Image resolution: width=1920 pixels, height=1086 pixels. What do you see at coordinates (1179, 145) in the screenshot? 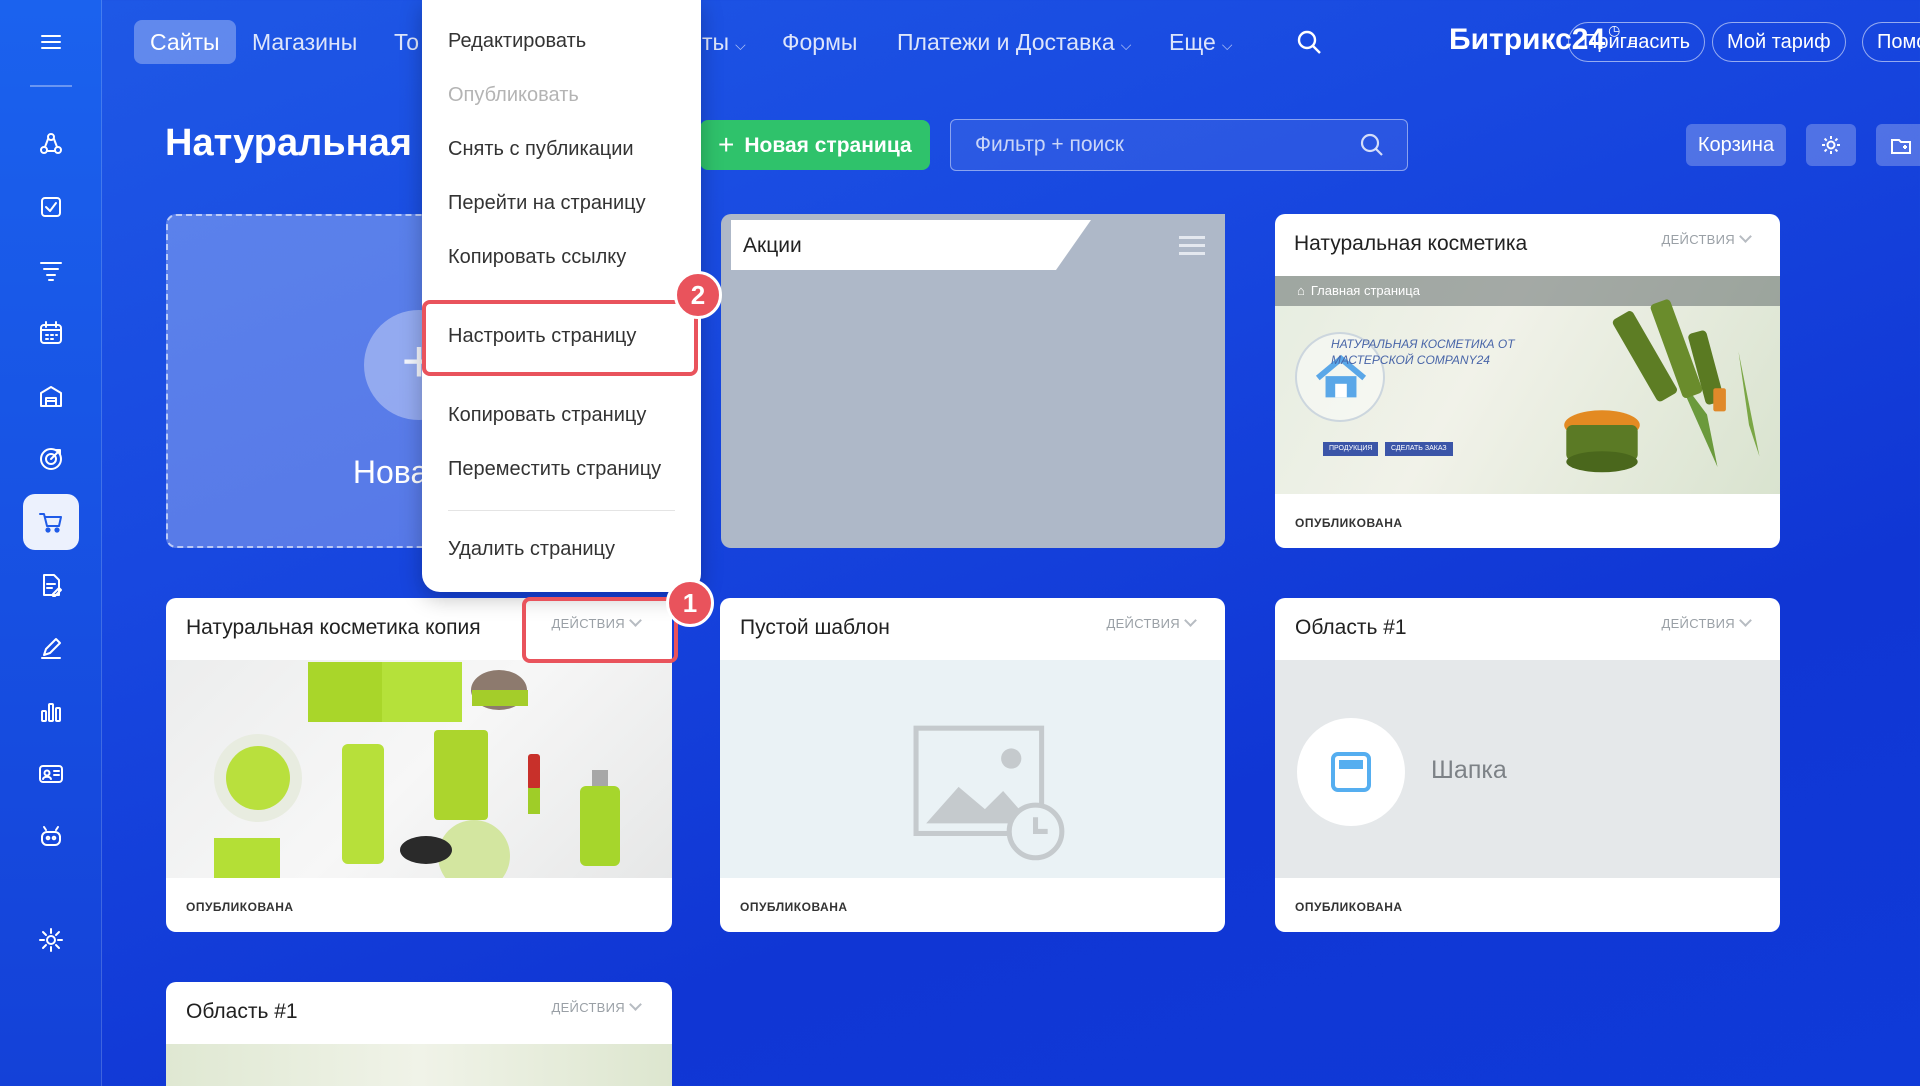
I see `filter-search-input: Фильтр + поиск` at bounding box center [1179, 145].